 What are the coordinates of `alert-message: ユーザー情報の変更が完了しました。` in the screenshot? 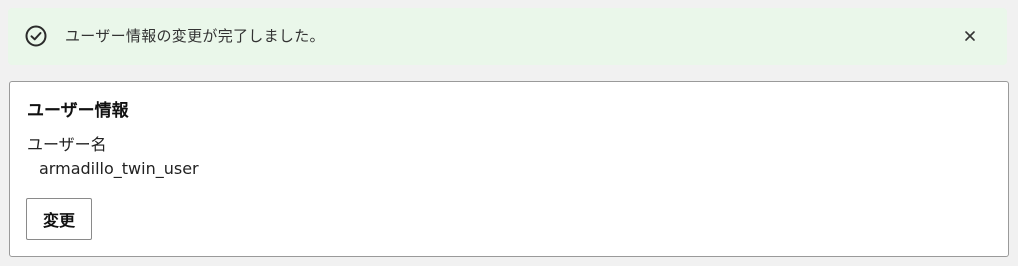 It's located at (195, 36).